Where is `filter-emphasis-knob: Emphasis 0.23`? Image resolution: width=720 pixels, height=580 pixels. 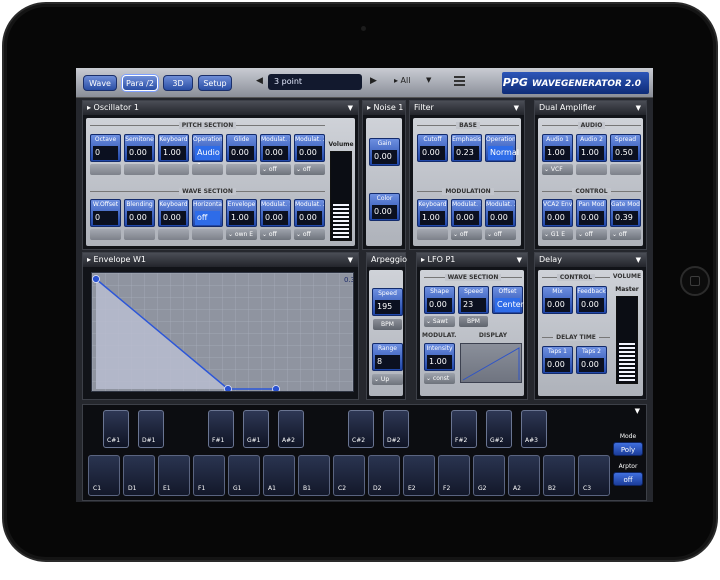
filter-emphasis-knob: Emphasis 0.23 is located at coordinates (466, 148).